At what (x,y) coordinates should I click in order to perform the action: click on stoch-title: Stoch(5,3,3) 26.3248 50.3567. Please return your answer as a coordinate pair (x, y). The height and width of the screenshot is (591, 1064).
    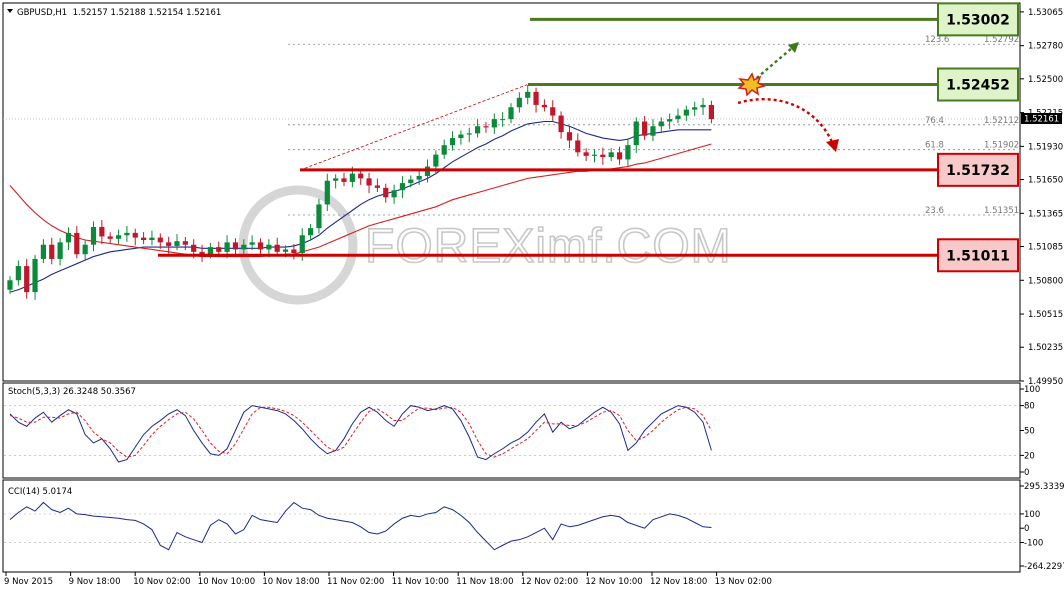
    Looking at the image, I should click on (72, 392).